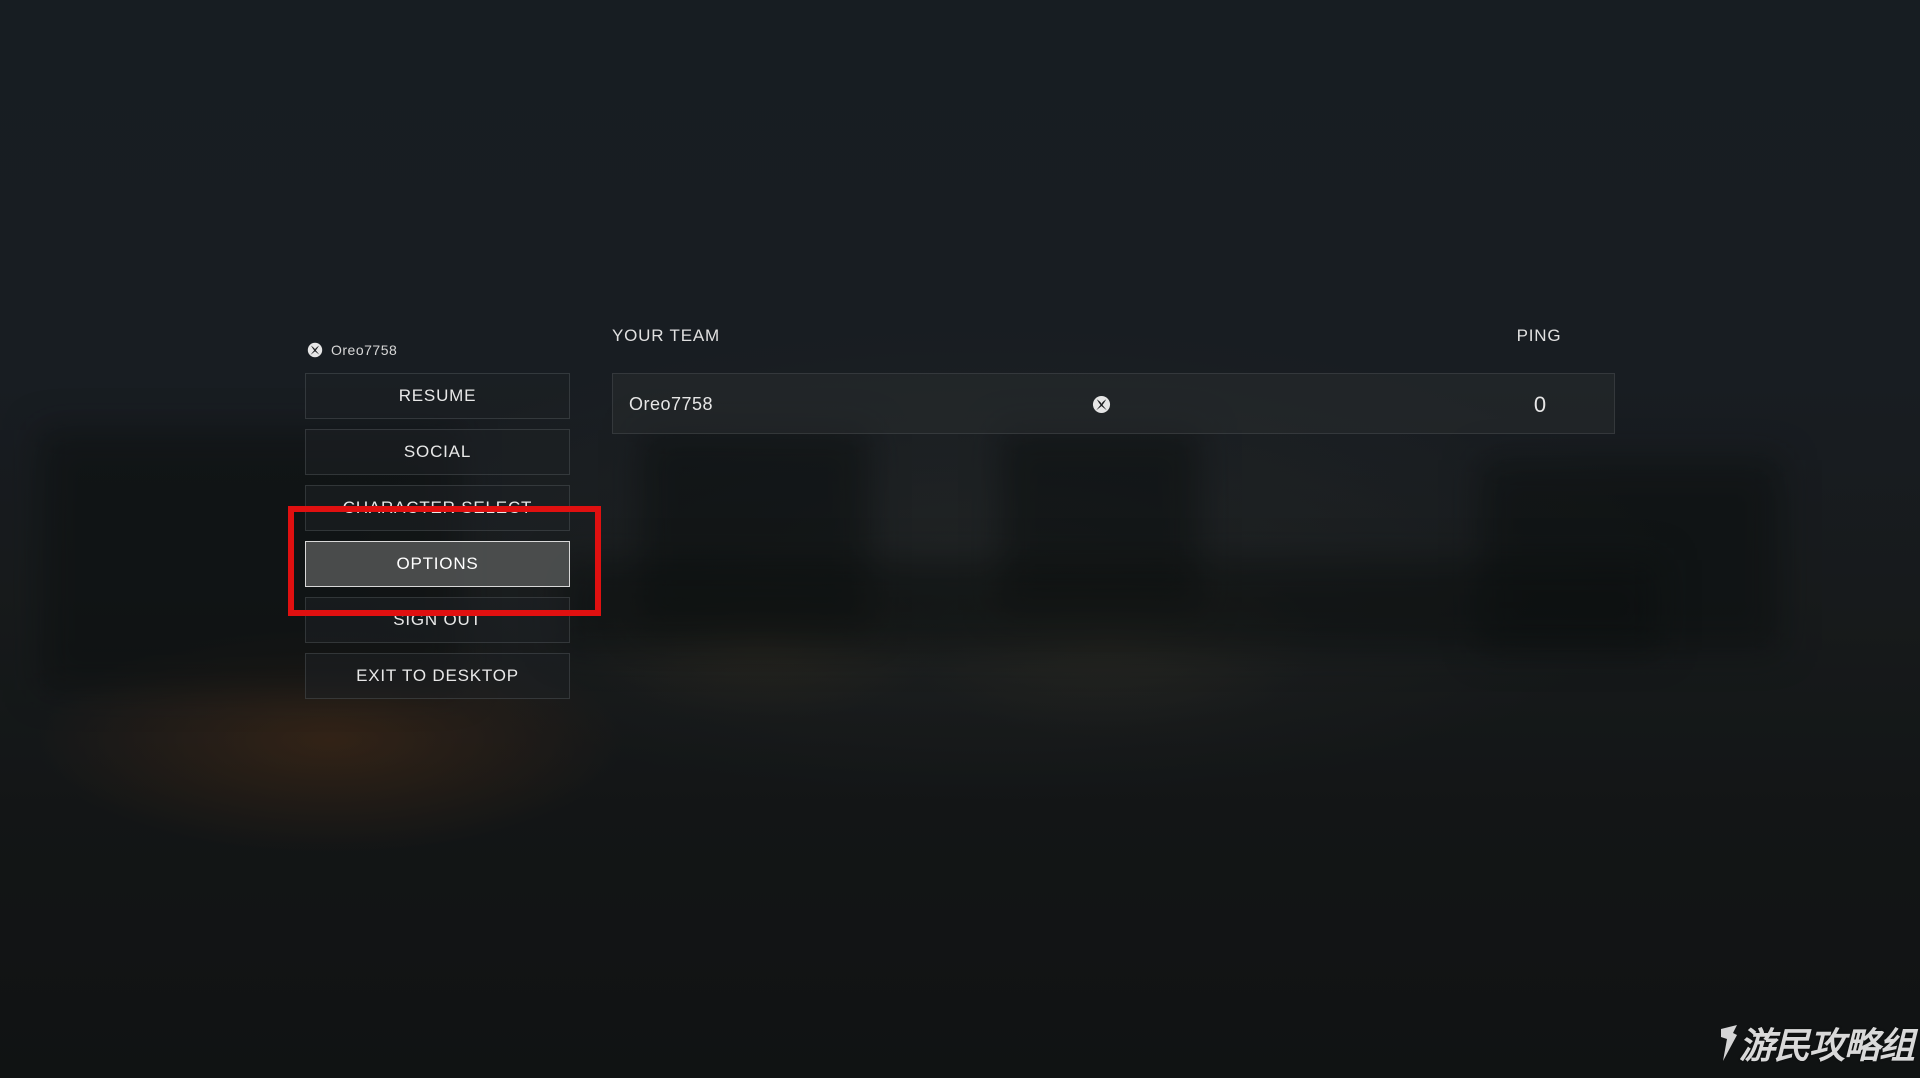 Image resolution: width=1920 pixels, height=1078 pixels. What do you see at coordinates (1728, 1043) in the screenshot?
I see `watermark-logo-icon` at bounding box center [1728, 1043].